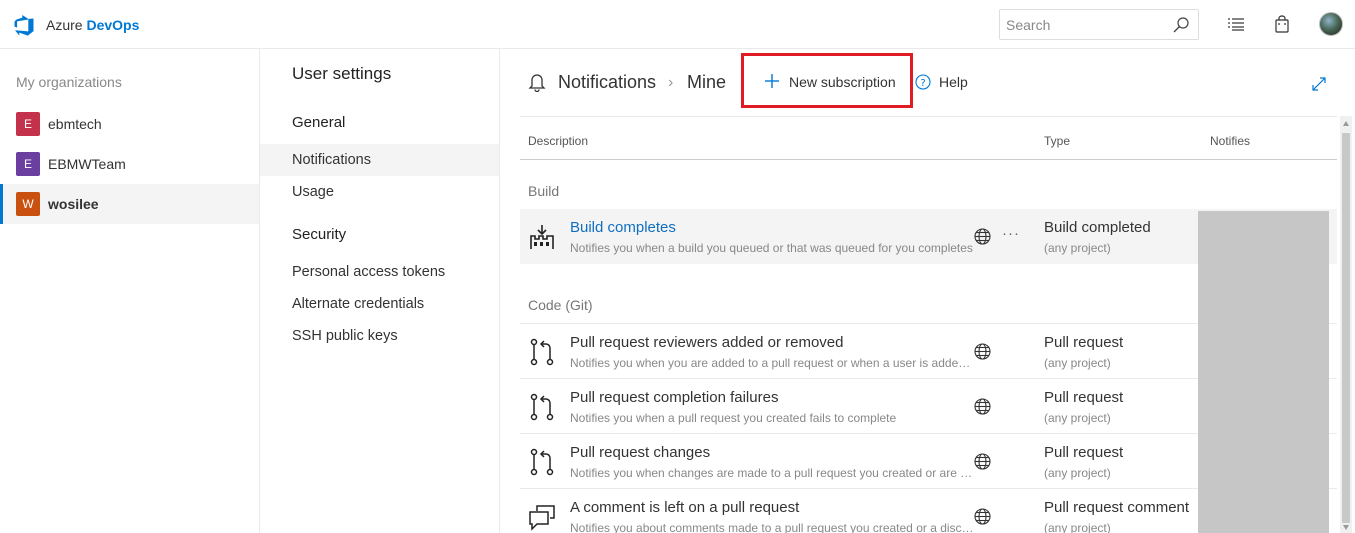 This screenshot has width=1355, height=533. What do you see at coordinates (75, 124) in the screenshot?
I see `org-name: ebmtech` at bounding box center [75, 124].